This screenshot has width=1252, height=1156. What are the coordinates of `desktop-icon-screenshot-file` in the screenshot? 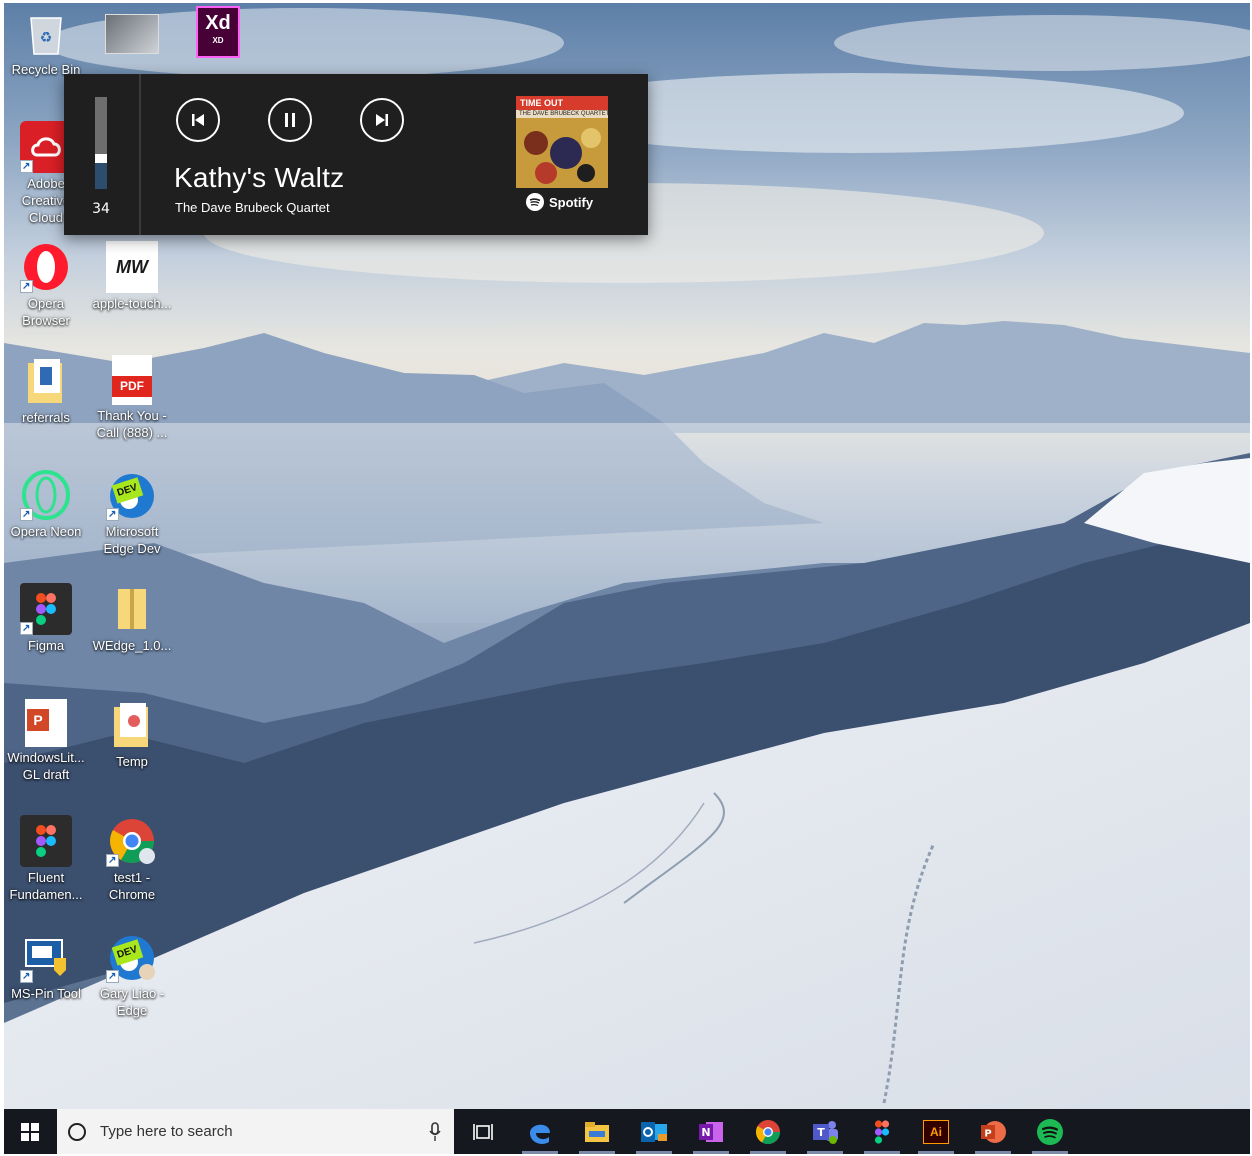 It's located at (132, 31).